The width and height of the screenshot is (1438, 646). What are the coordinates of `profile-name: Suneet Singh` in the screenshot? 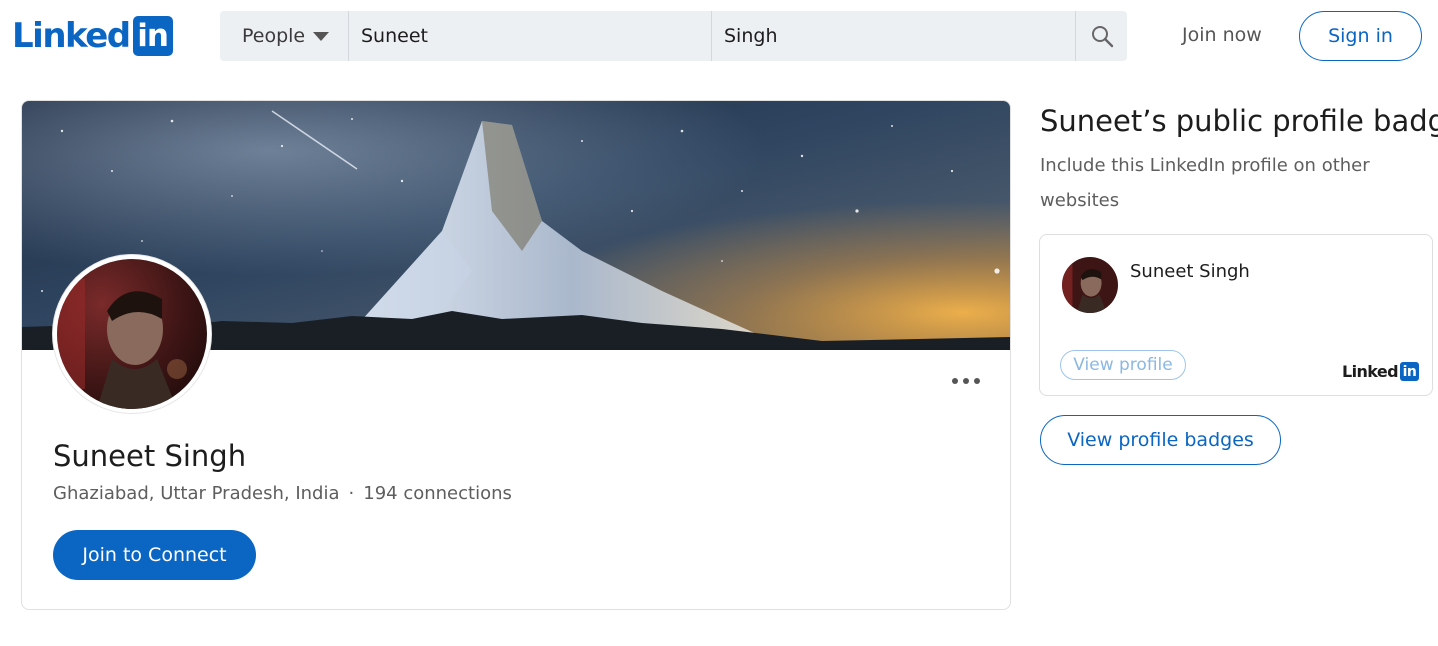 It's located at (150, 456).